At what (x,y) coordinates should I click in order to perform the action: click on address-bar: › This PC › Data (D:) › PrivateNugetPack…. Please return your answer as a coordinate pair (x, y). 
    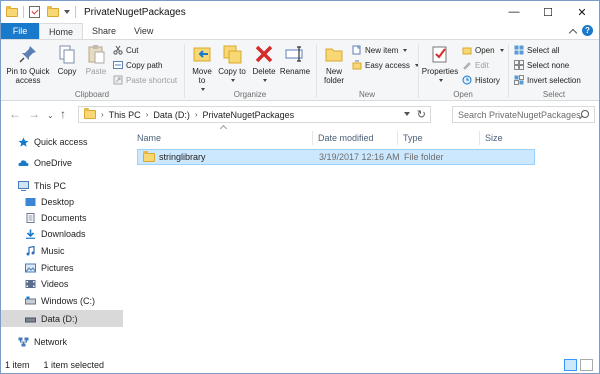
    Looking at the image, I should click on (254, 114).